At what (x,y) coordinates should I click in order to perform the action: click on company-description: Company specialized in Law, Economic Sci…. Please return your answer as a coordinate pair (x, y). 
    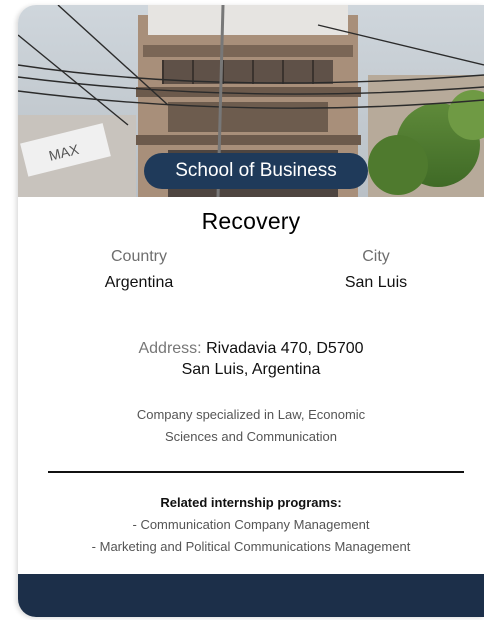
    Looking at the image, I should click on (251, 426).